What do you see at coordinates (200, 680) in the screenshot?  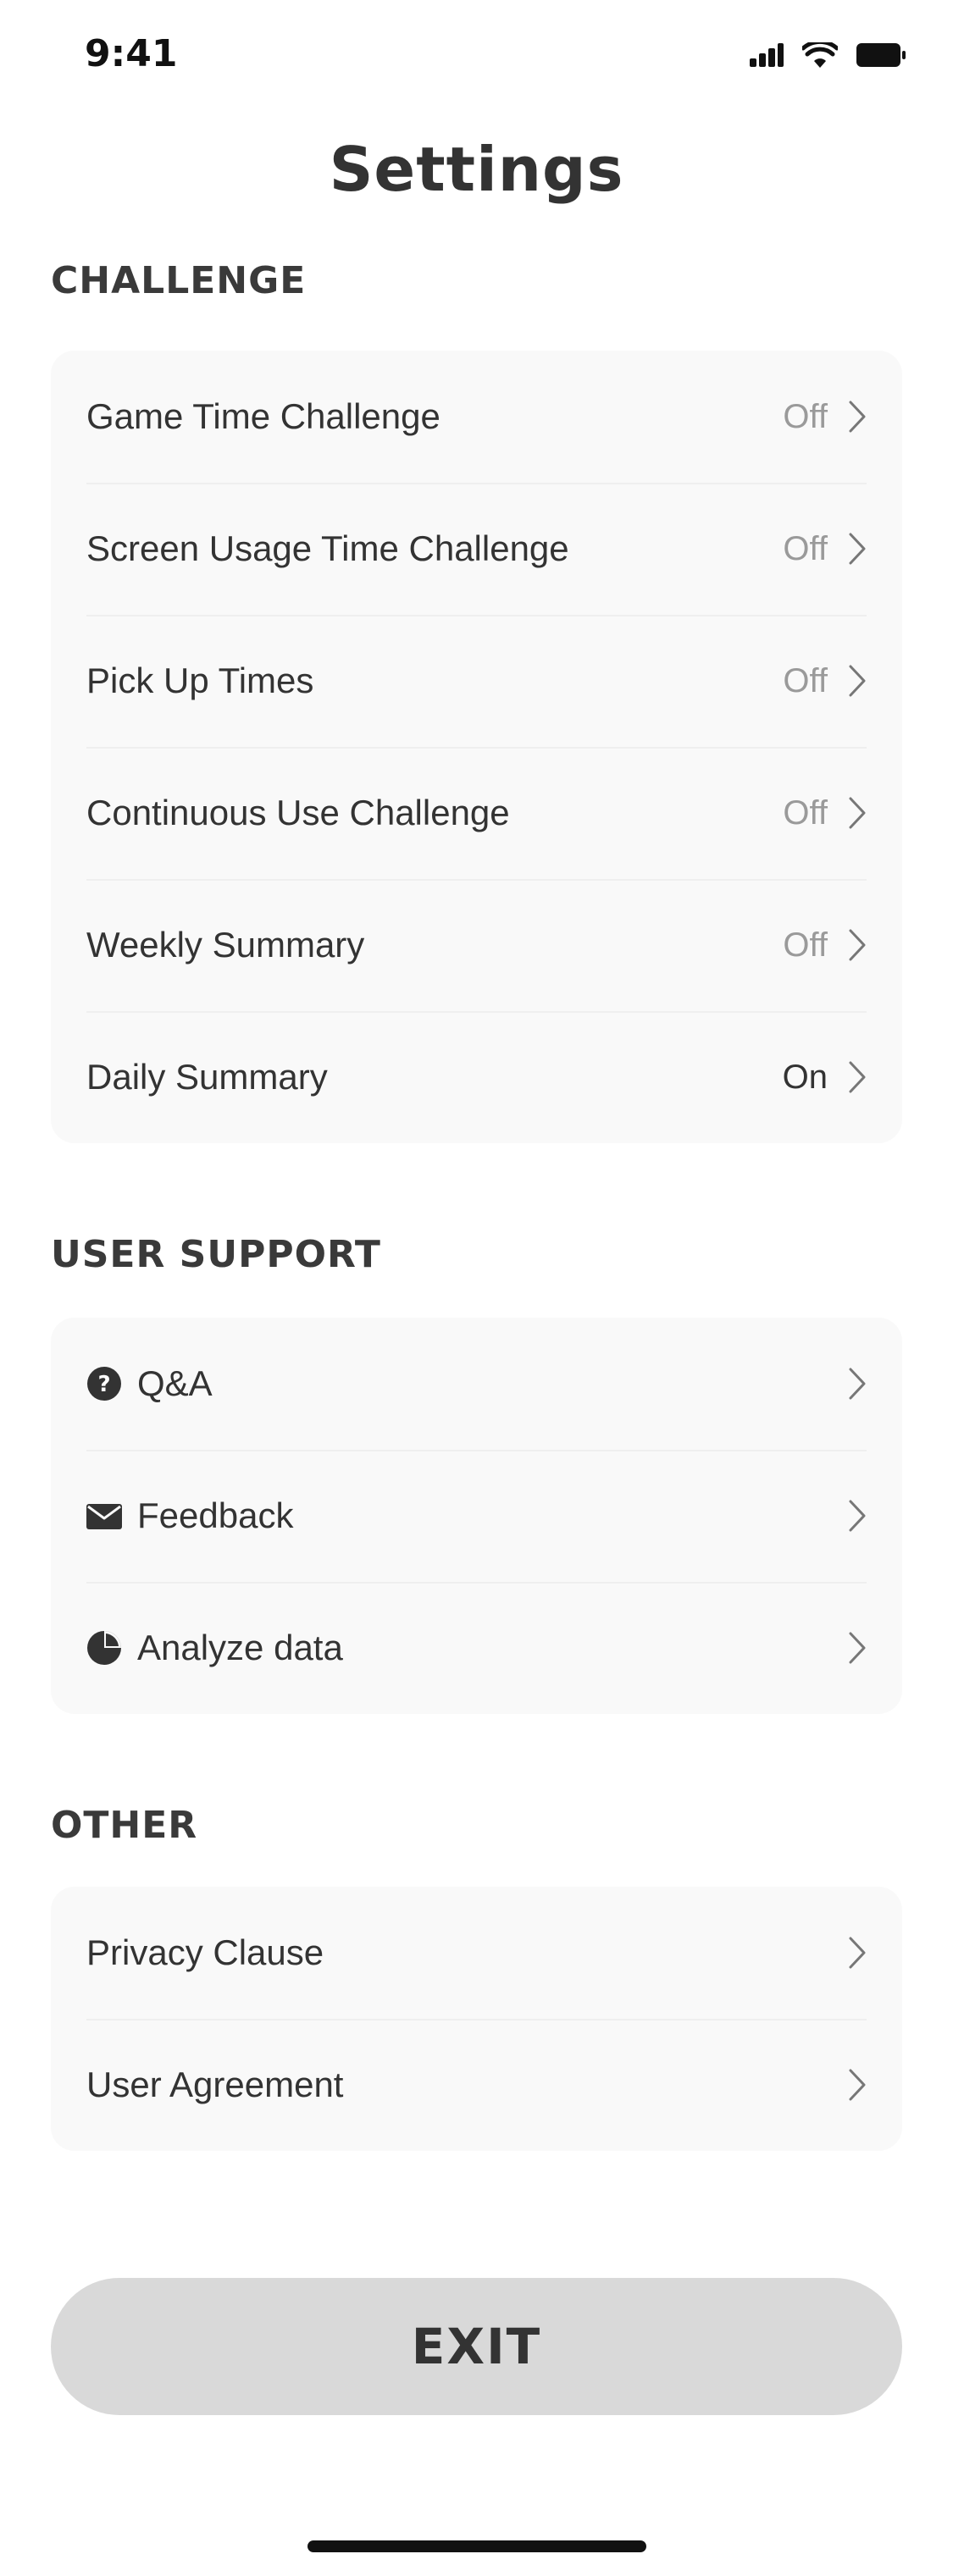 I see `row-label: Pick Up Times` at bounding box center [200, 680].